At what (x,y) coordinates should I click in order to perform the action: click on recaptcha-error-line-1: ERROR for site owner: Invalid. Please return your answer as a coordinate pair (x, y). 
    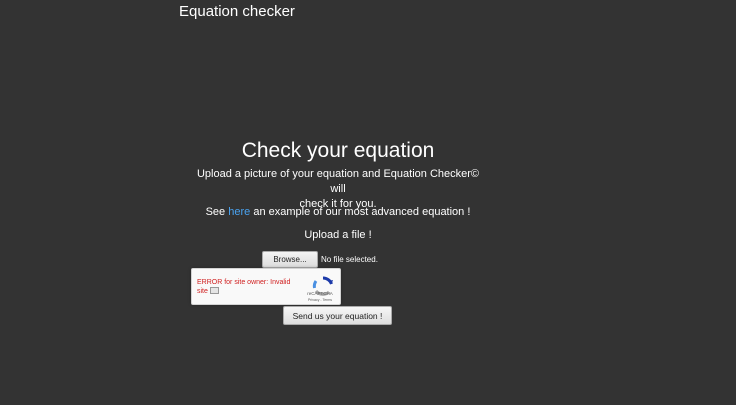
    Looking at the image, I should click on (244, 282).